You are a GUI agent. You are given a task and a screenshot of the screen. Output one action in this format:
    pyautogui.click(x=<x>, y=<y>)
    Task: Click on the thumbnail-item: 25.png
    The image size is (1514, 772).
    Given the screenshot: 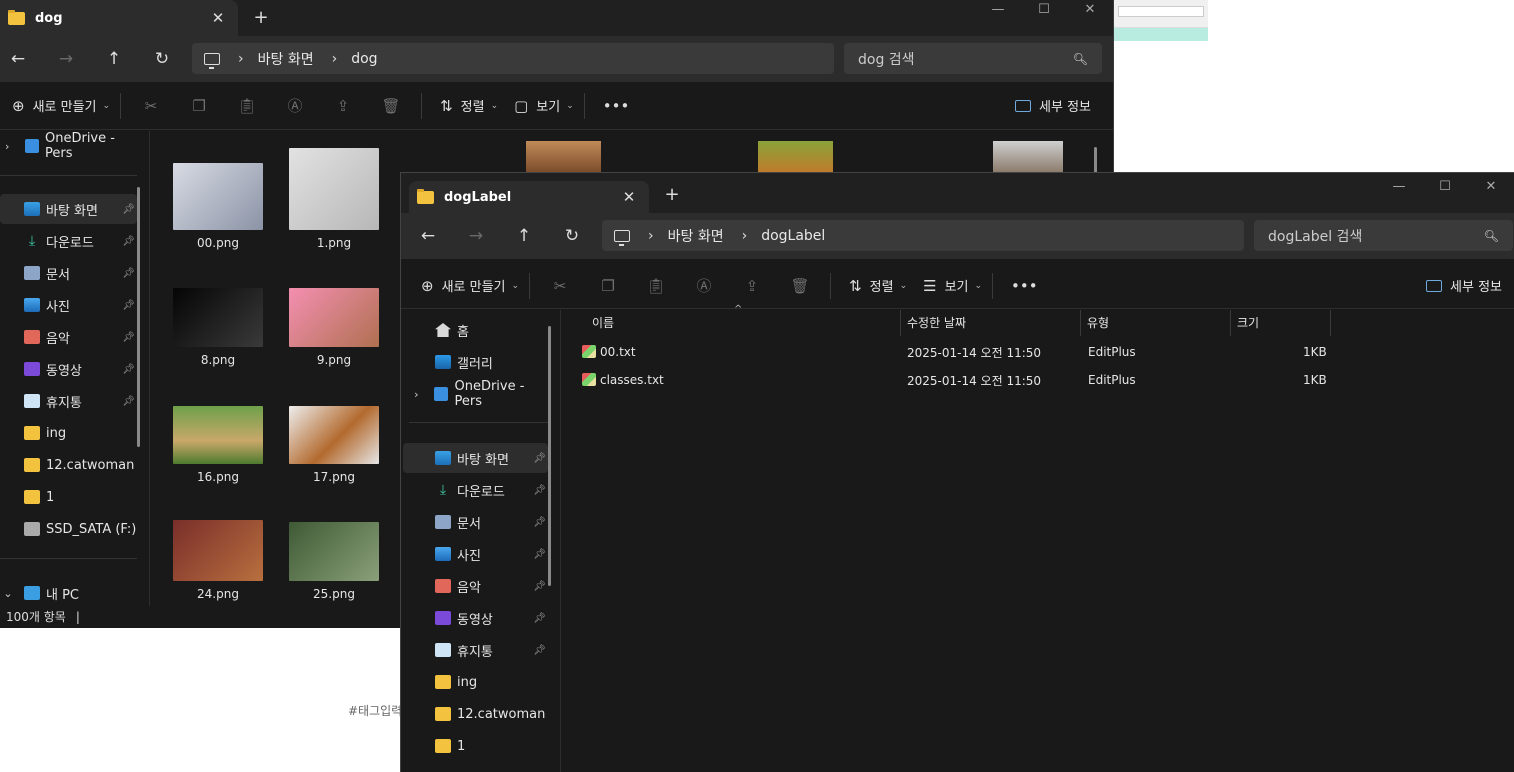 What is the action you would take?
    pyautogui.click(x=334, y=561)
    